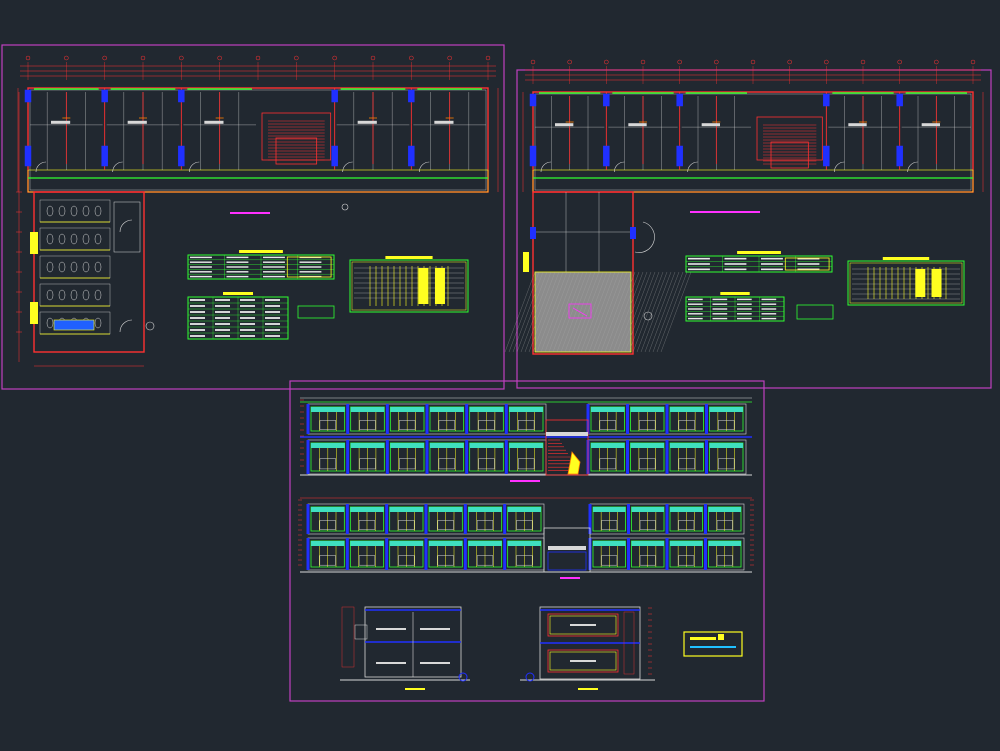 This screenshot has height=751, width=1000. What do you see at coordinates (759, 262) in the screenshot?
I see `schedule-doors-upper` at bounding box center [759, 262].